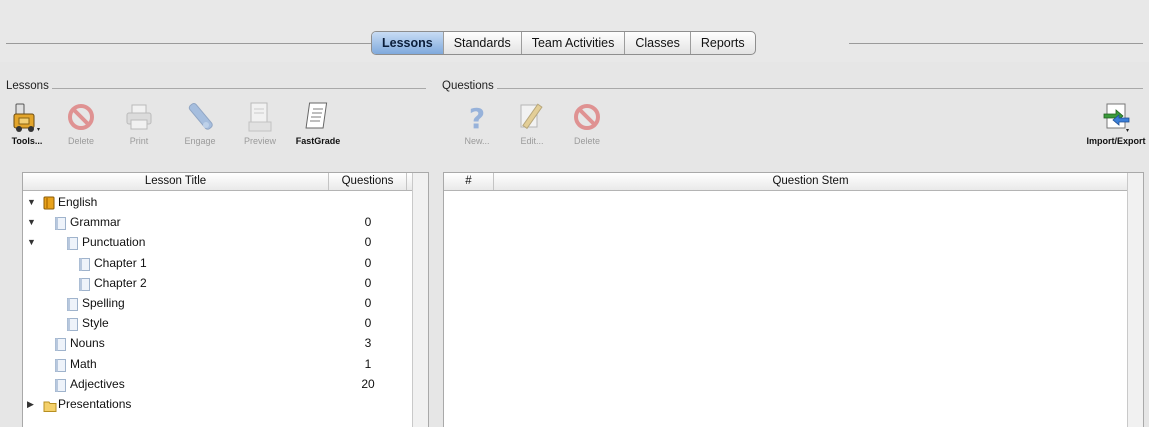 The width and height of the screenshot is (1149, 427). Describe the element at coordinates (532, 117) in the screenshot. I see `edit-icon` at that location.